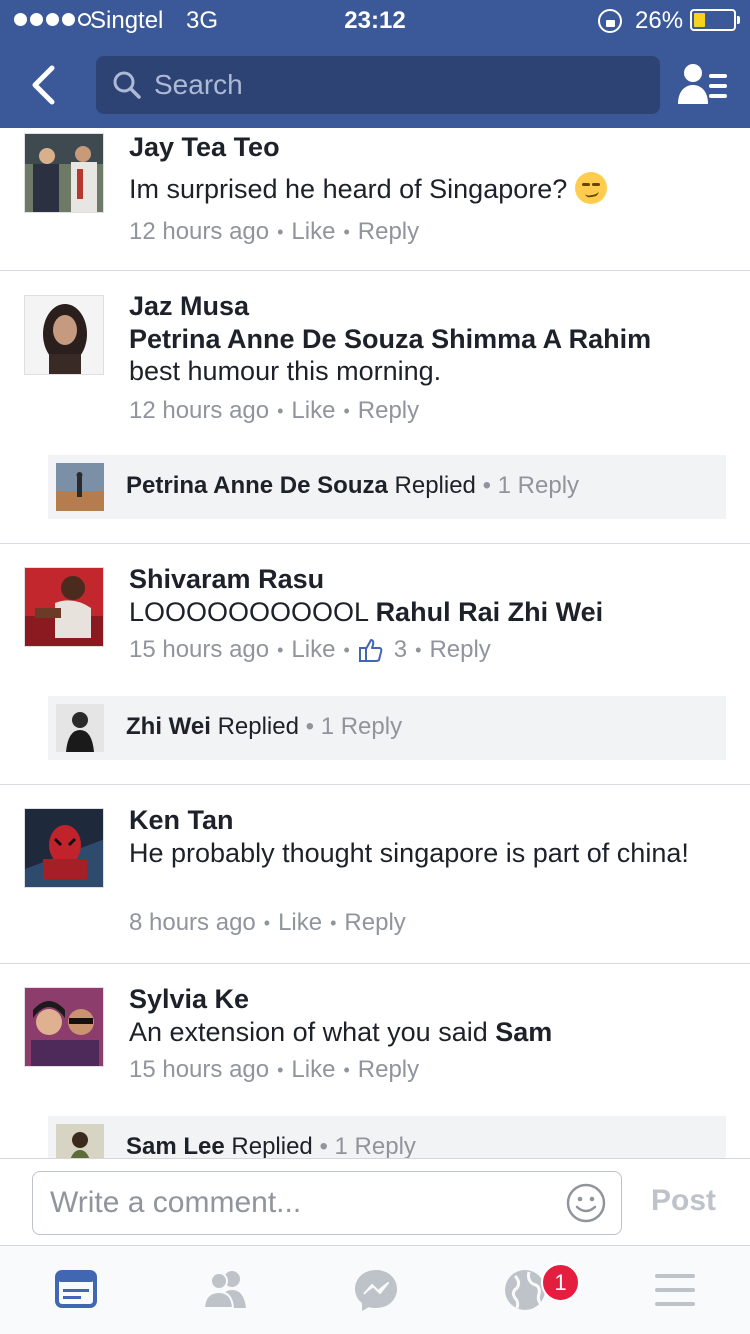 This screenshot has height=1334, width=750. Describe the element at coordinates (198, 84) in the screenshot. I see `search-placeholder: Search` at that location.